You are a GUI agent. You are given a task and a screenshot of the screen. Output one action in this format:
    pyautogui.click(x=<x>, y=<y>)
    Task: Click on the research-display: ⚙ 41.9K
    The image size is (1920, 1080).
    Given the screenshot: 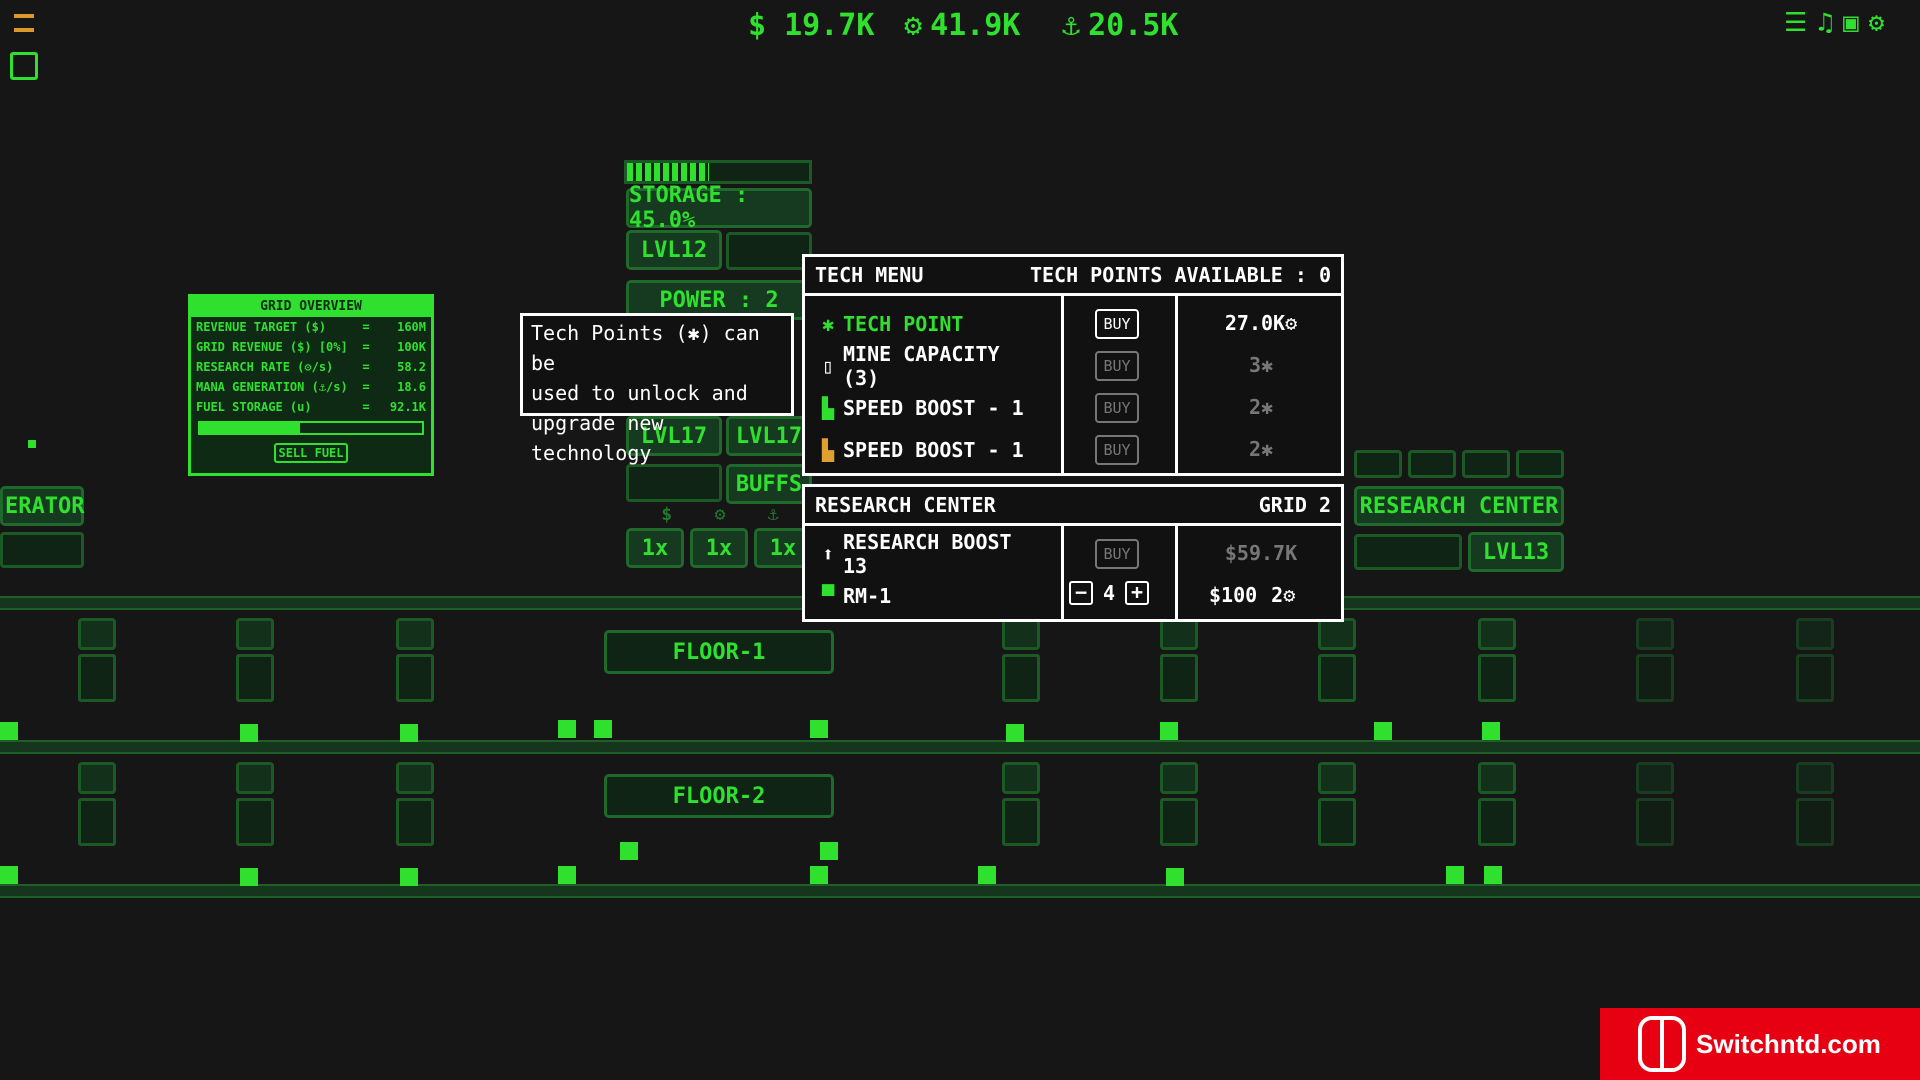 What is the action you would take?
    pyautogui.click(x=962, y=25)
    